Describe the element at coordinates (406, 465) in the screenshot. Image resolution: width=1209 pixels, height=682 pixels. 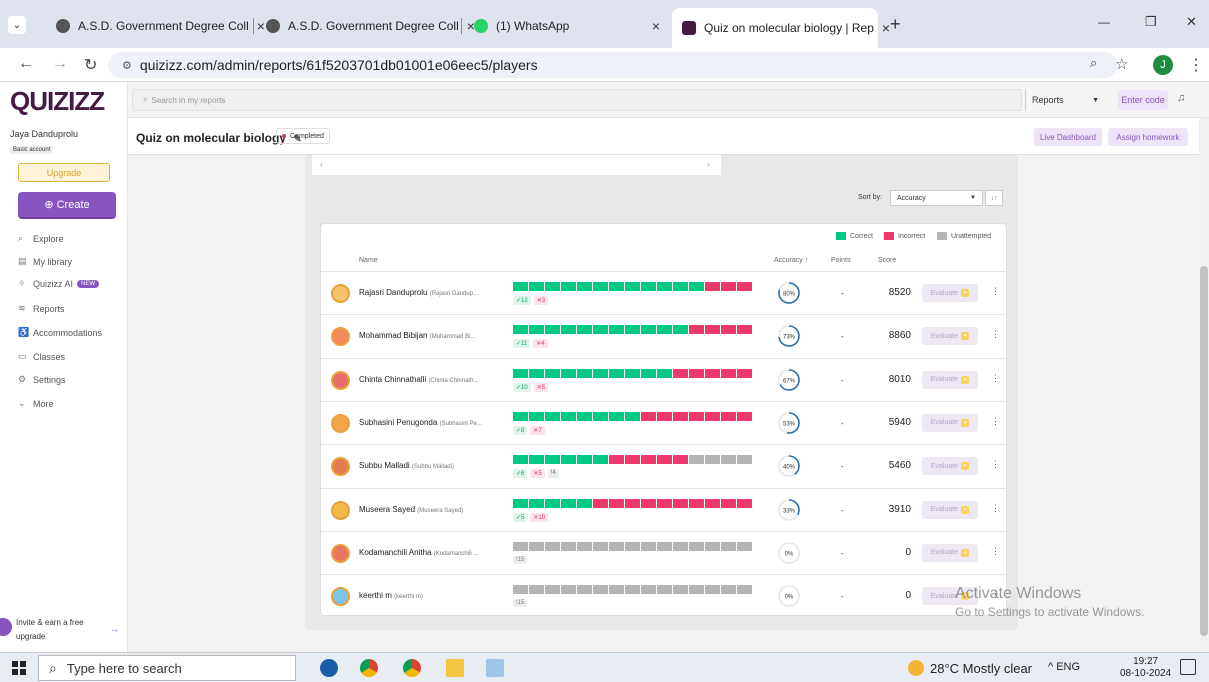
I see `player-name: Subbu Malladi (Subbu Malladi)` at that location.